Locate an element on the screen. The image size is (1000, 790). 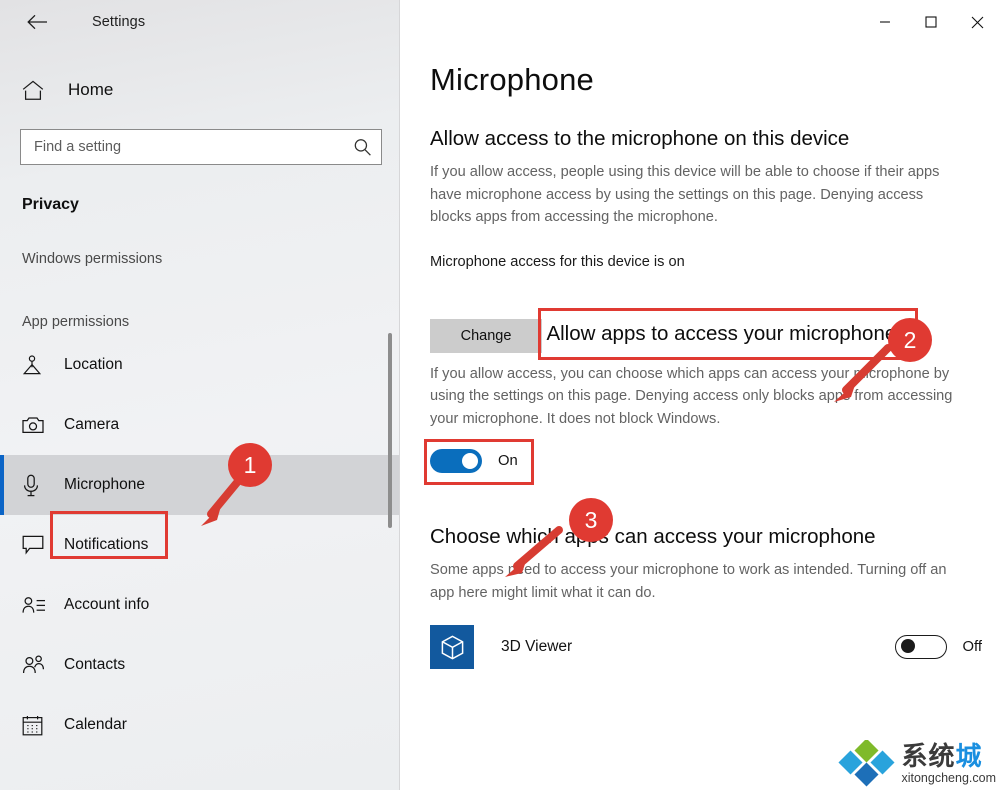
sidebar-item-account-info: Account info is located at coordinates (200, 605).